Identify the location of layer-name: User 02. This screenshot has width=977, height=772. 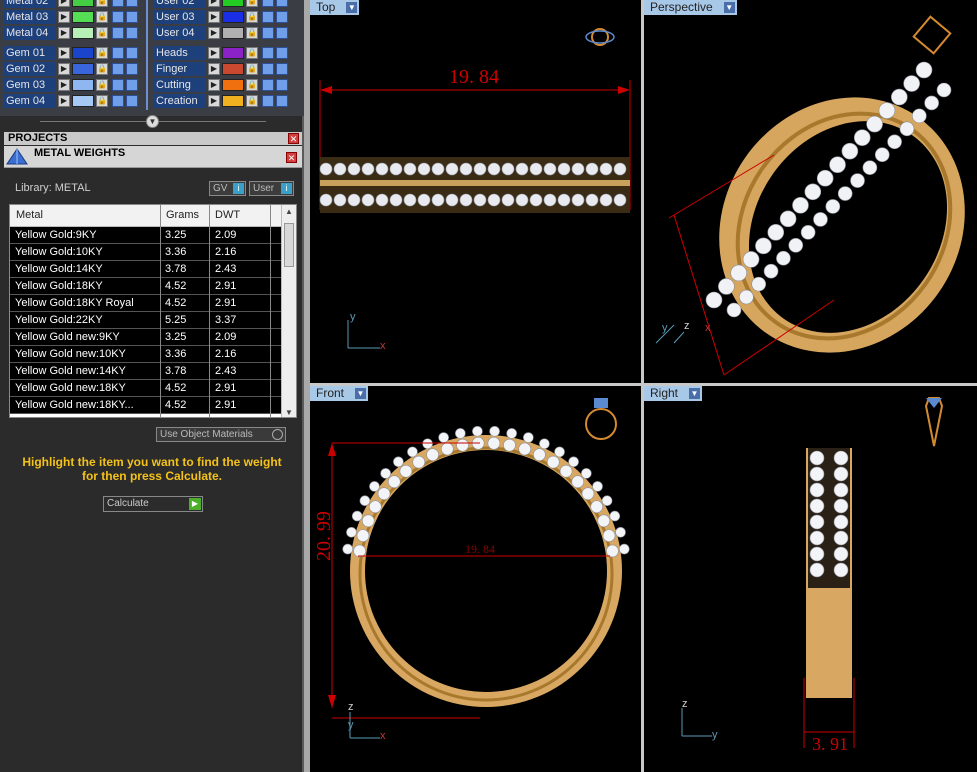
(180, 4).